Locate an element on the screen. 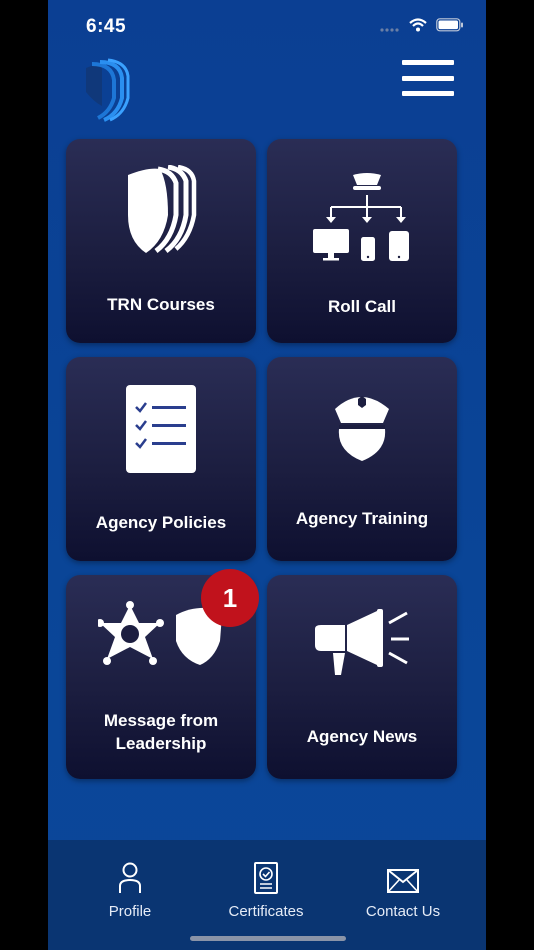 This screenshot has width=534, height=950. tile-label: Agency News is located at coordinates (362, 736).